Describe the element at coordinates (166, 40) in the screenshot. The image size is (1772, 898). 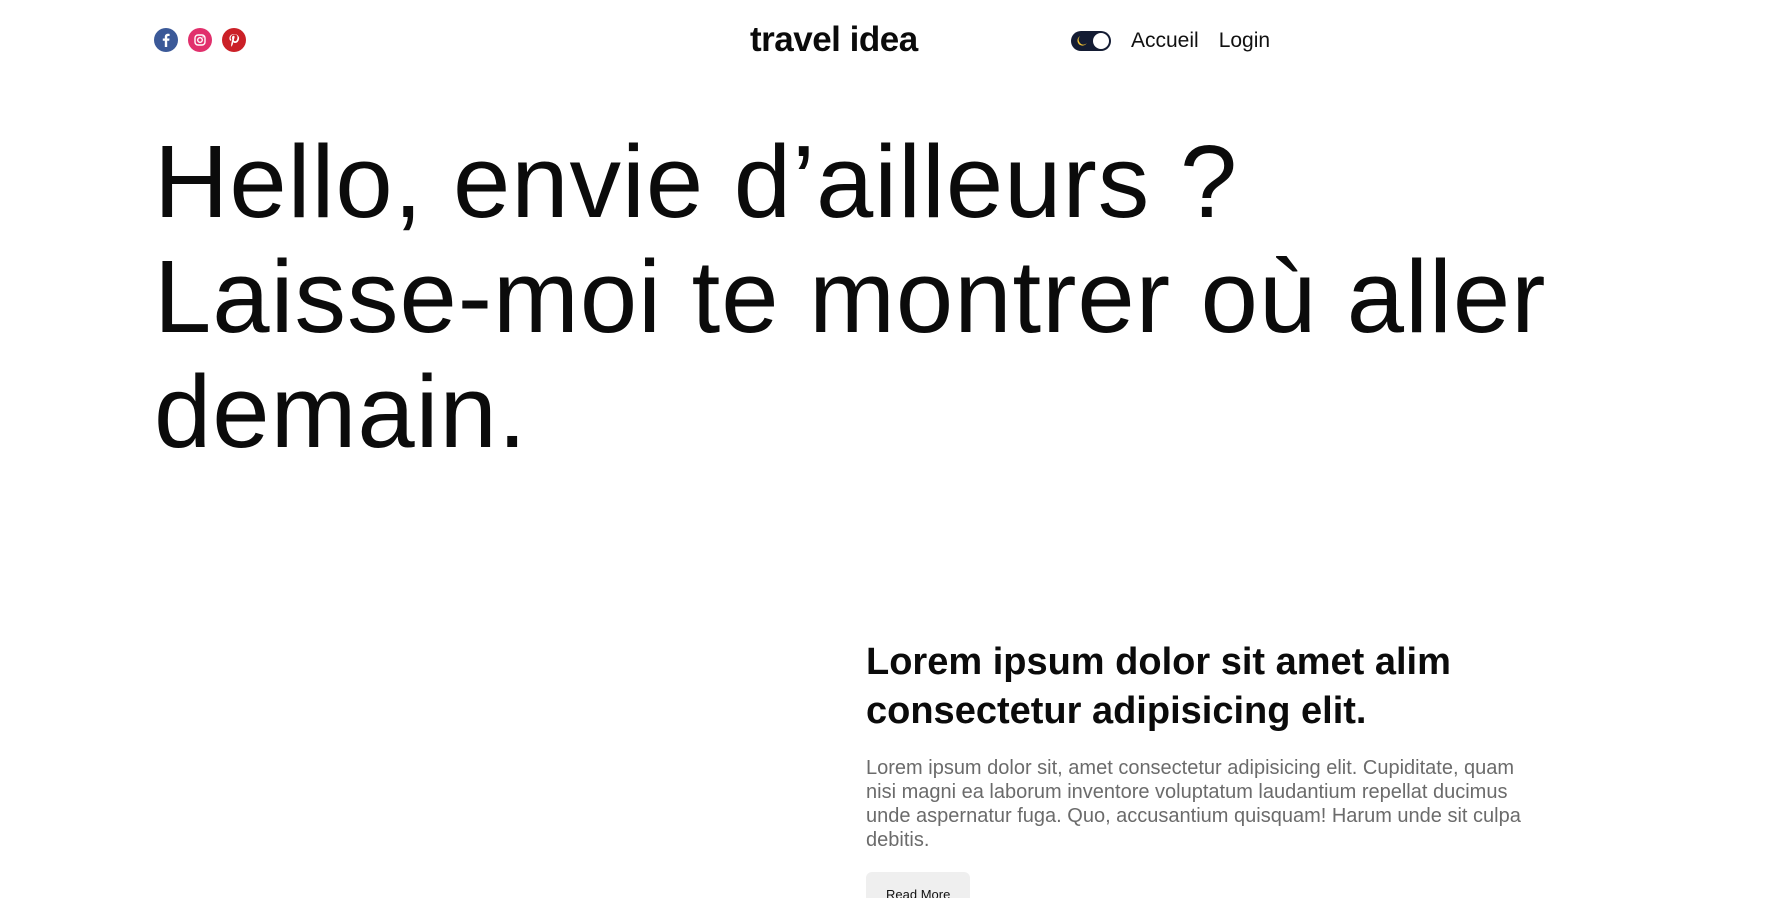
I see `facebook-icon` at that location.